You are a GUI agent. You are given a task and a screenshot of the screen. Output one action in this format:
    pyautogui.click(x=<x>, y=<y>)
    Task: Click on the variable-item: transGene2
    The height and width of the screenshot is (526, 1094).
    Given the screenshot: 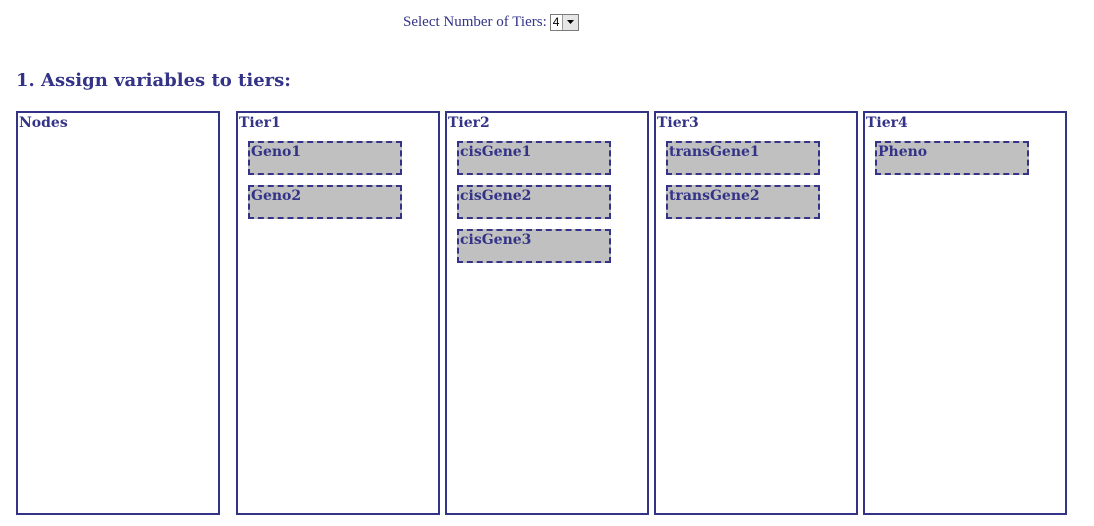 What is the action you would take?
    pyautogui.click(x=743, y=202)
    